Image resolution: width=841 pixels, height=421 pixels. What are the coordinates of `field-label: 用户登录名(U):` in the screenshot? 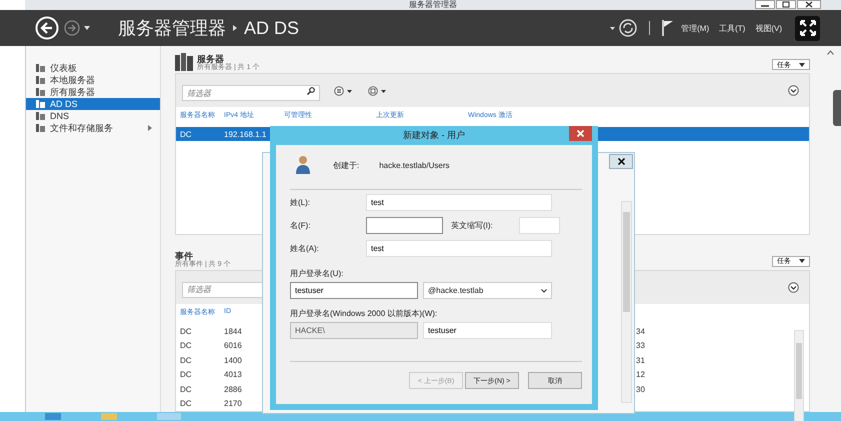 It's located at (317, 273).